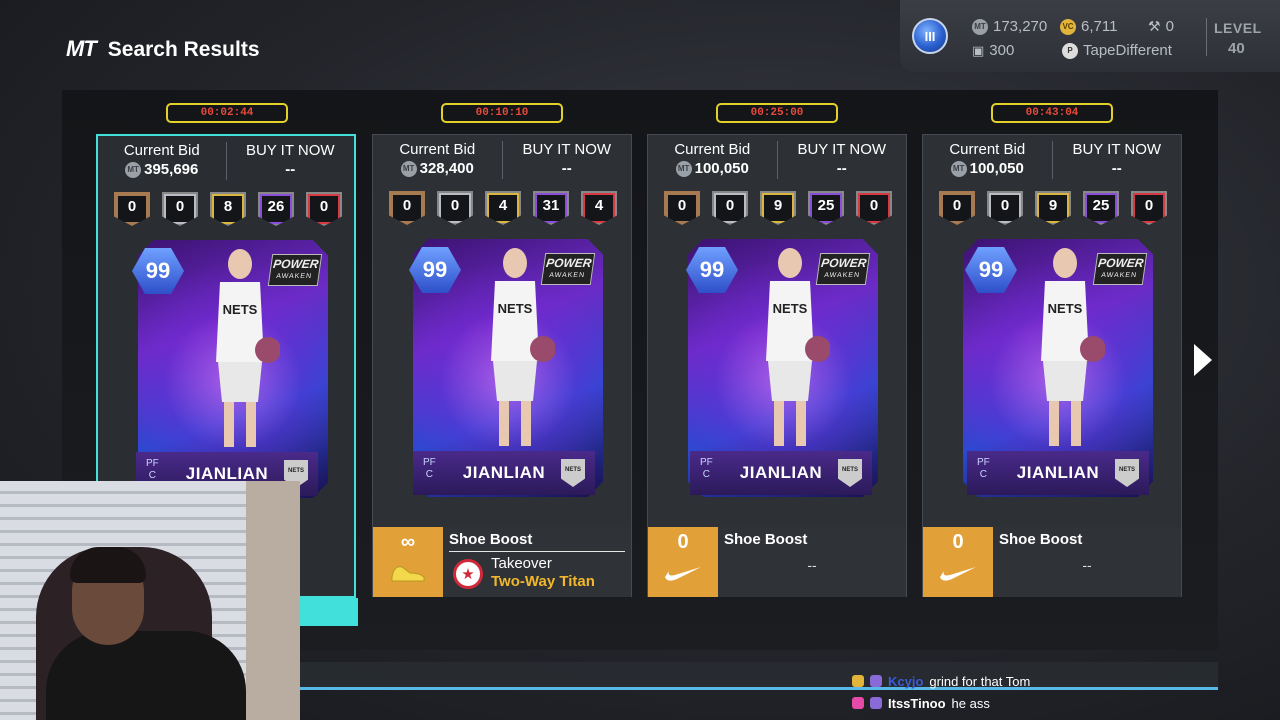  Describe the element at coordinates (81, 48) in the screenshot. I see `mt-logo: MT` at that location.